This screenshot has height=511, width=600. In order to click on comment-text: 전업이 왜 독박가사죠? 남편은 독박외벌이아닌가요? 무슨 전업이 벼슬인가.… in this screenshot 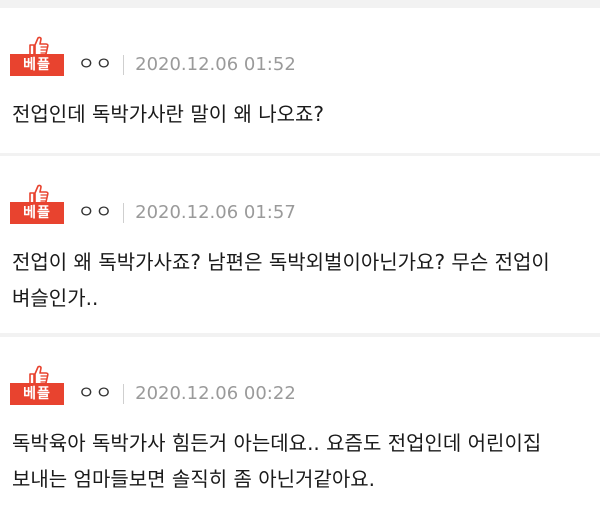, I will do `click(281, 280)`.